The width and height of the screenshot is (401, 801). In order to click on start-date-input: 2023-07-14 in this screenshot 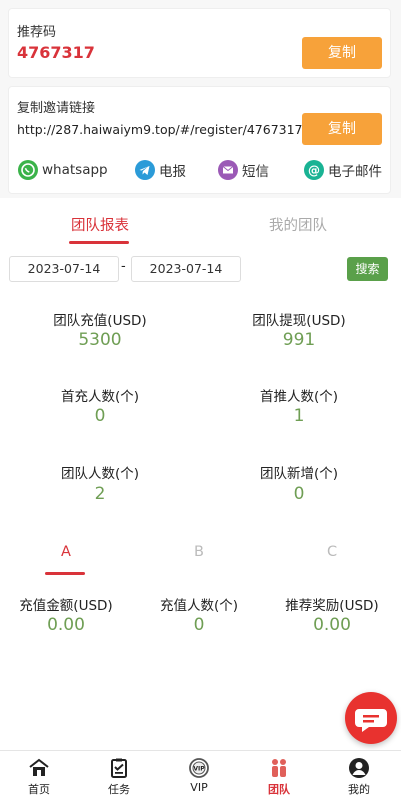, I will do `click(64, 269)`.